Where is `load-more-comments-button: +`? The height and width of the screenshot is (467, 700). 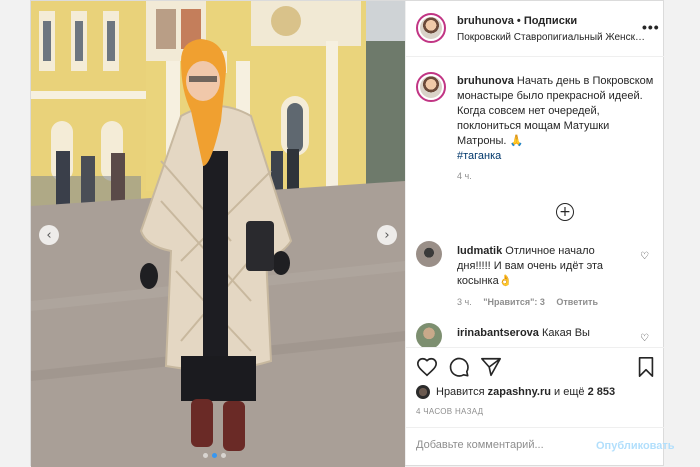
load-more-comments-button: + is located at coordinates (565, 212).